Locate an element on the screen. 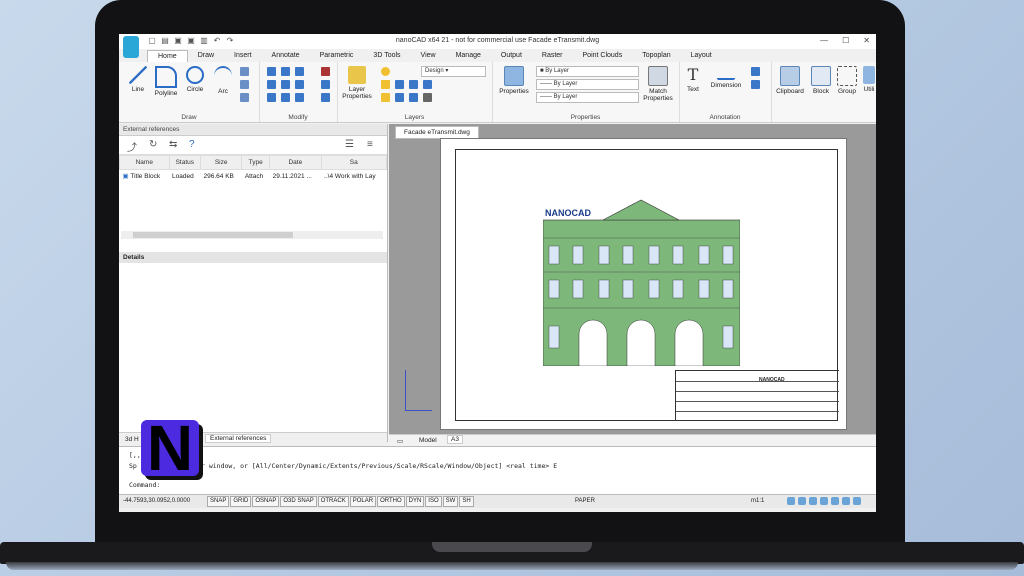 The height and width of the screenshot is (576, 1024). otrack-toggle: OTRACK is located at coordinates (333, 501).